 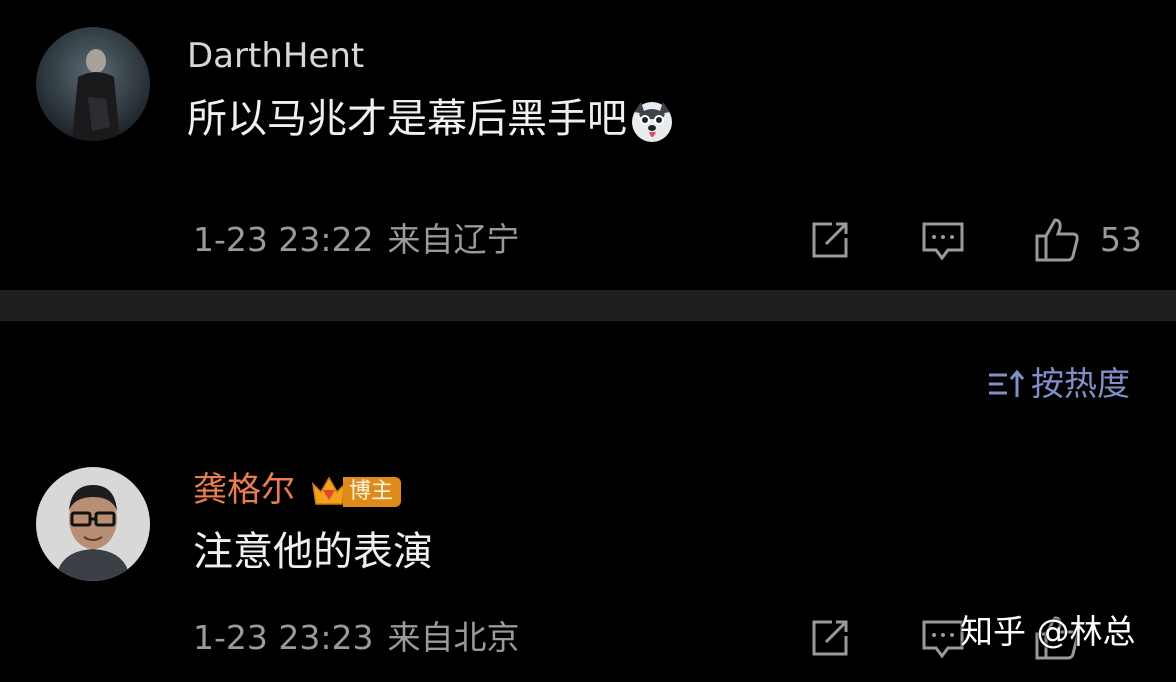 What do you see at coordinates (283, 239) in the screenshot?
I see `comment-time: 1-23 23:22` at bounding box center [283, 239].